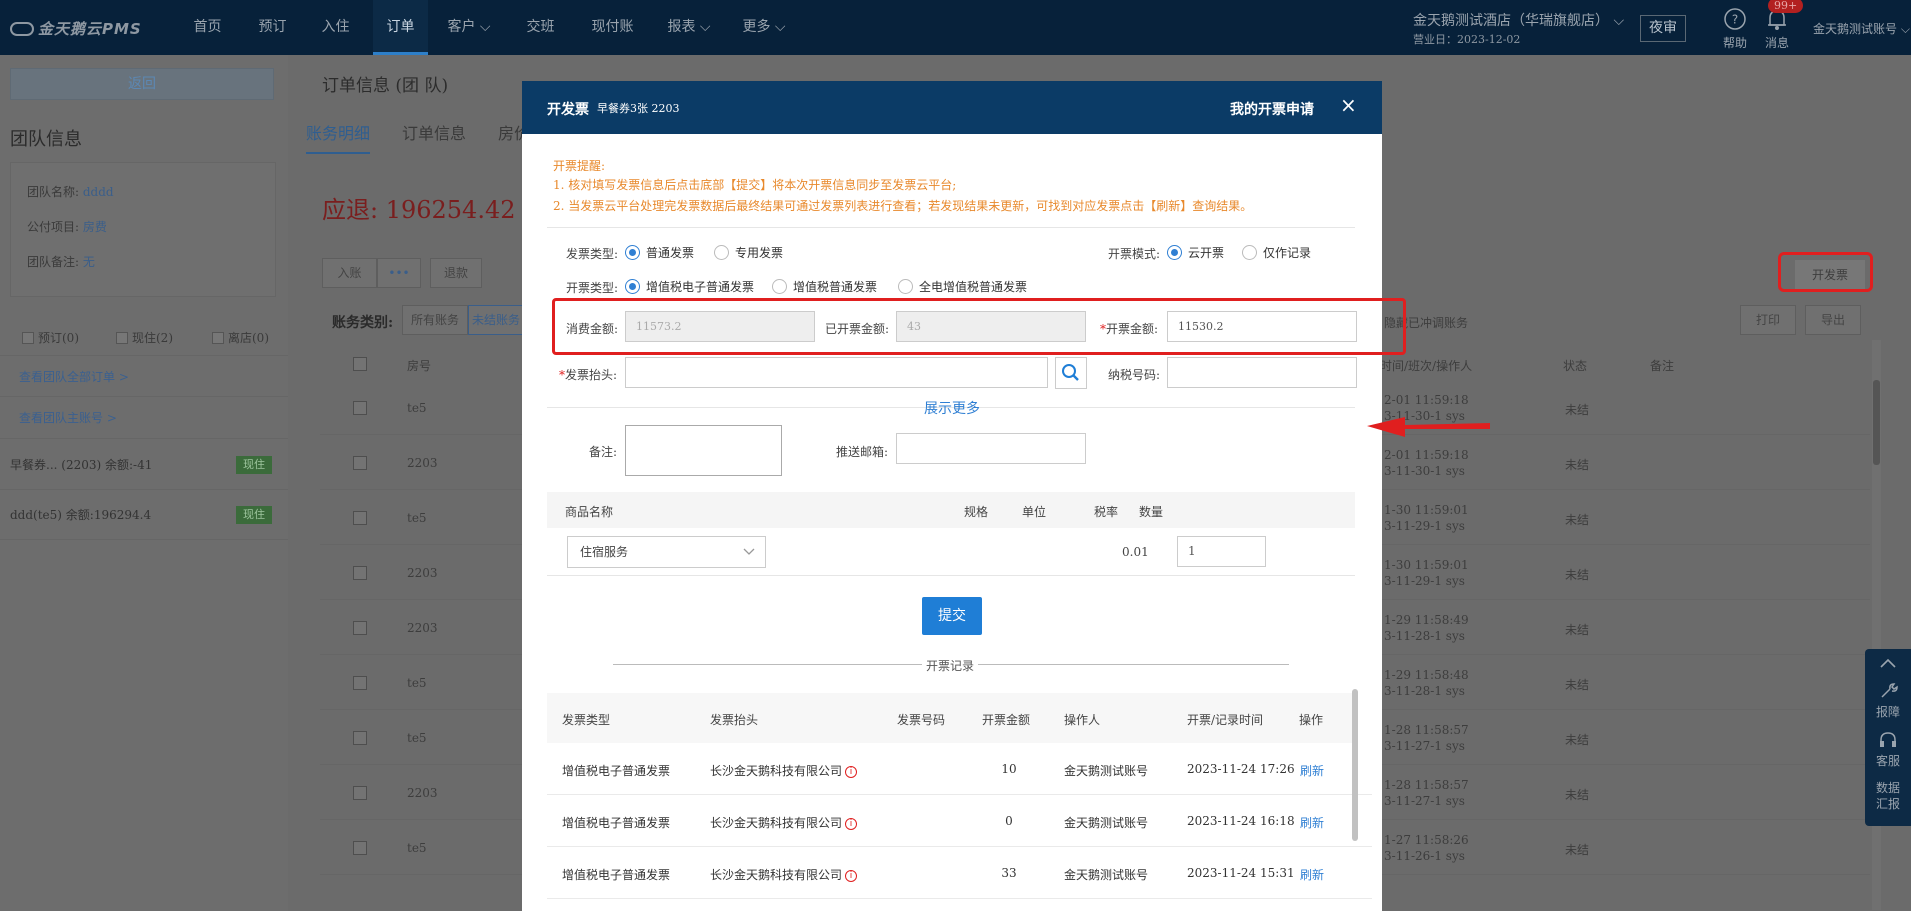 This screenshot has height=911, width=1911. Describe the element at coordinates (1833, 320) in the screenshot. I see `export-button: 导出` at that location.